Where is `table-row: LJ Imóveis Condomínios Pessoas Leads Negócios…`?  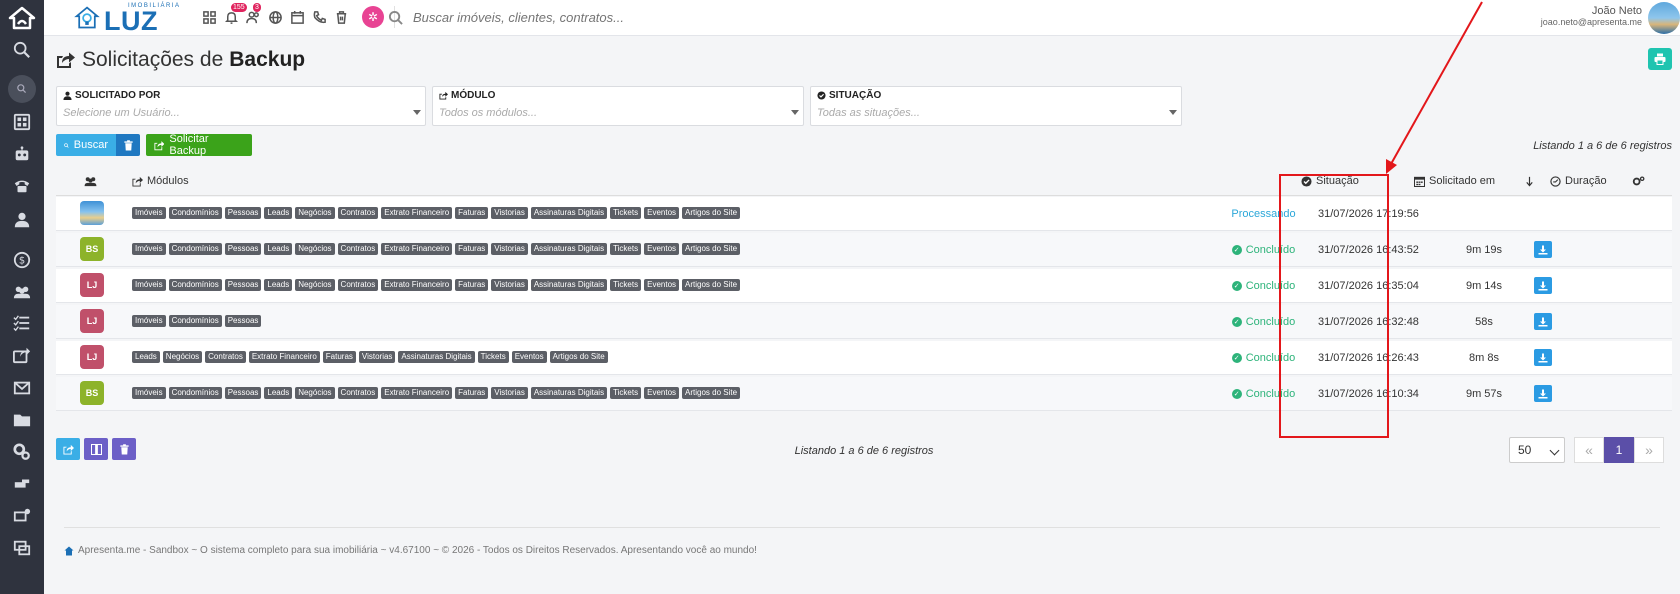
table-row: LJ Imóveis Condomínios Pessoas Leads Negócios… is located at coordinates (864, 286).